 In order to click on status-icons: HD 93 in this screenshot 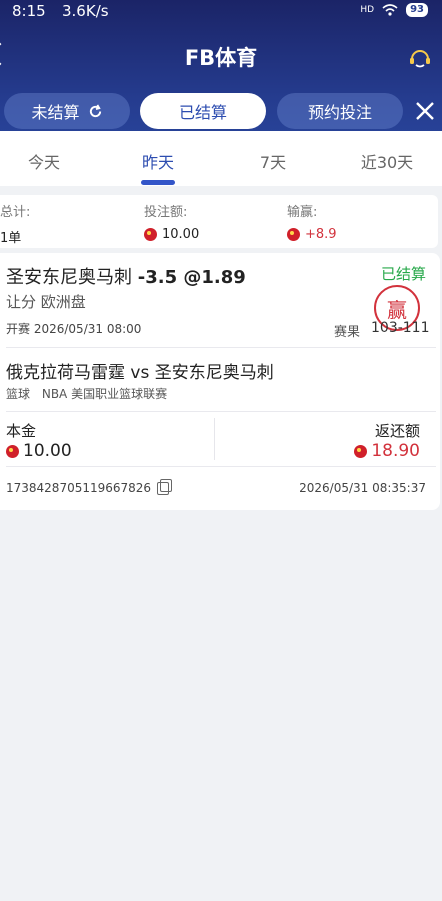, I will do `click(394, 10)`.